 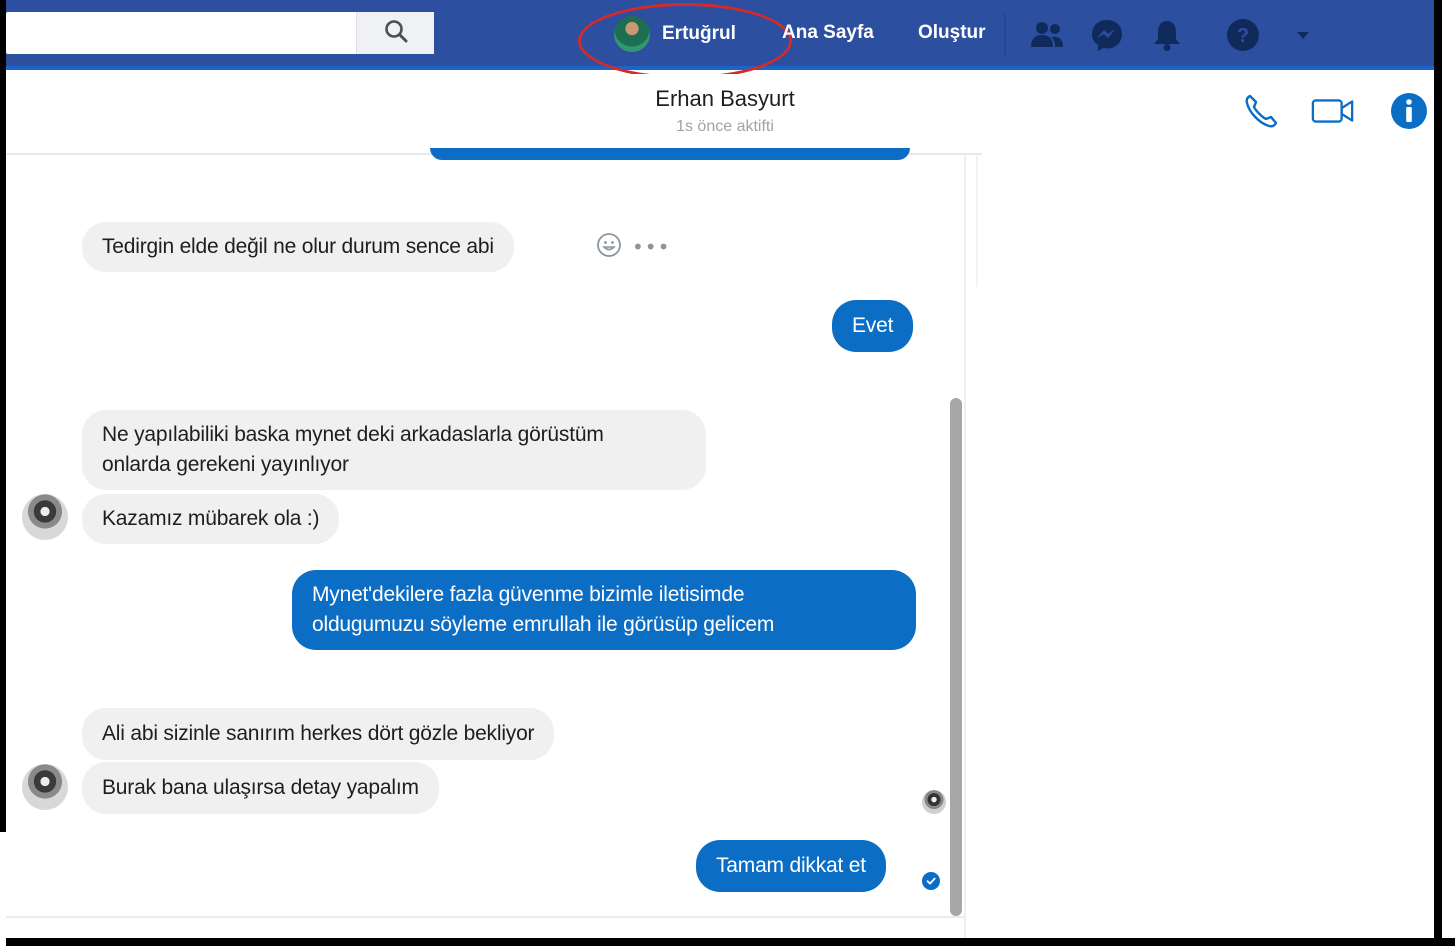 I want to click on incoming-message: Kazamız mübarek ola :), so click(x=211, y=519).